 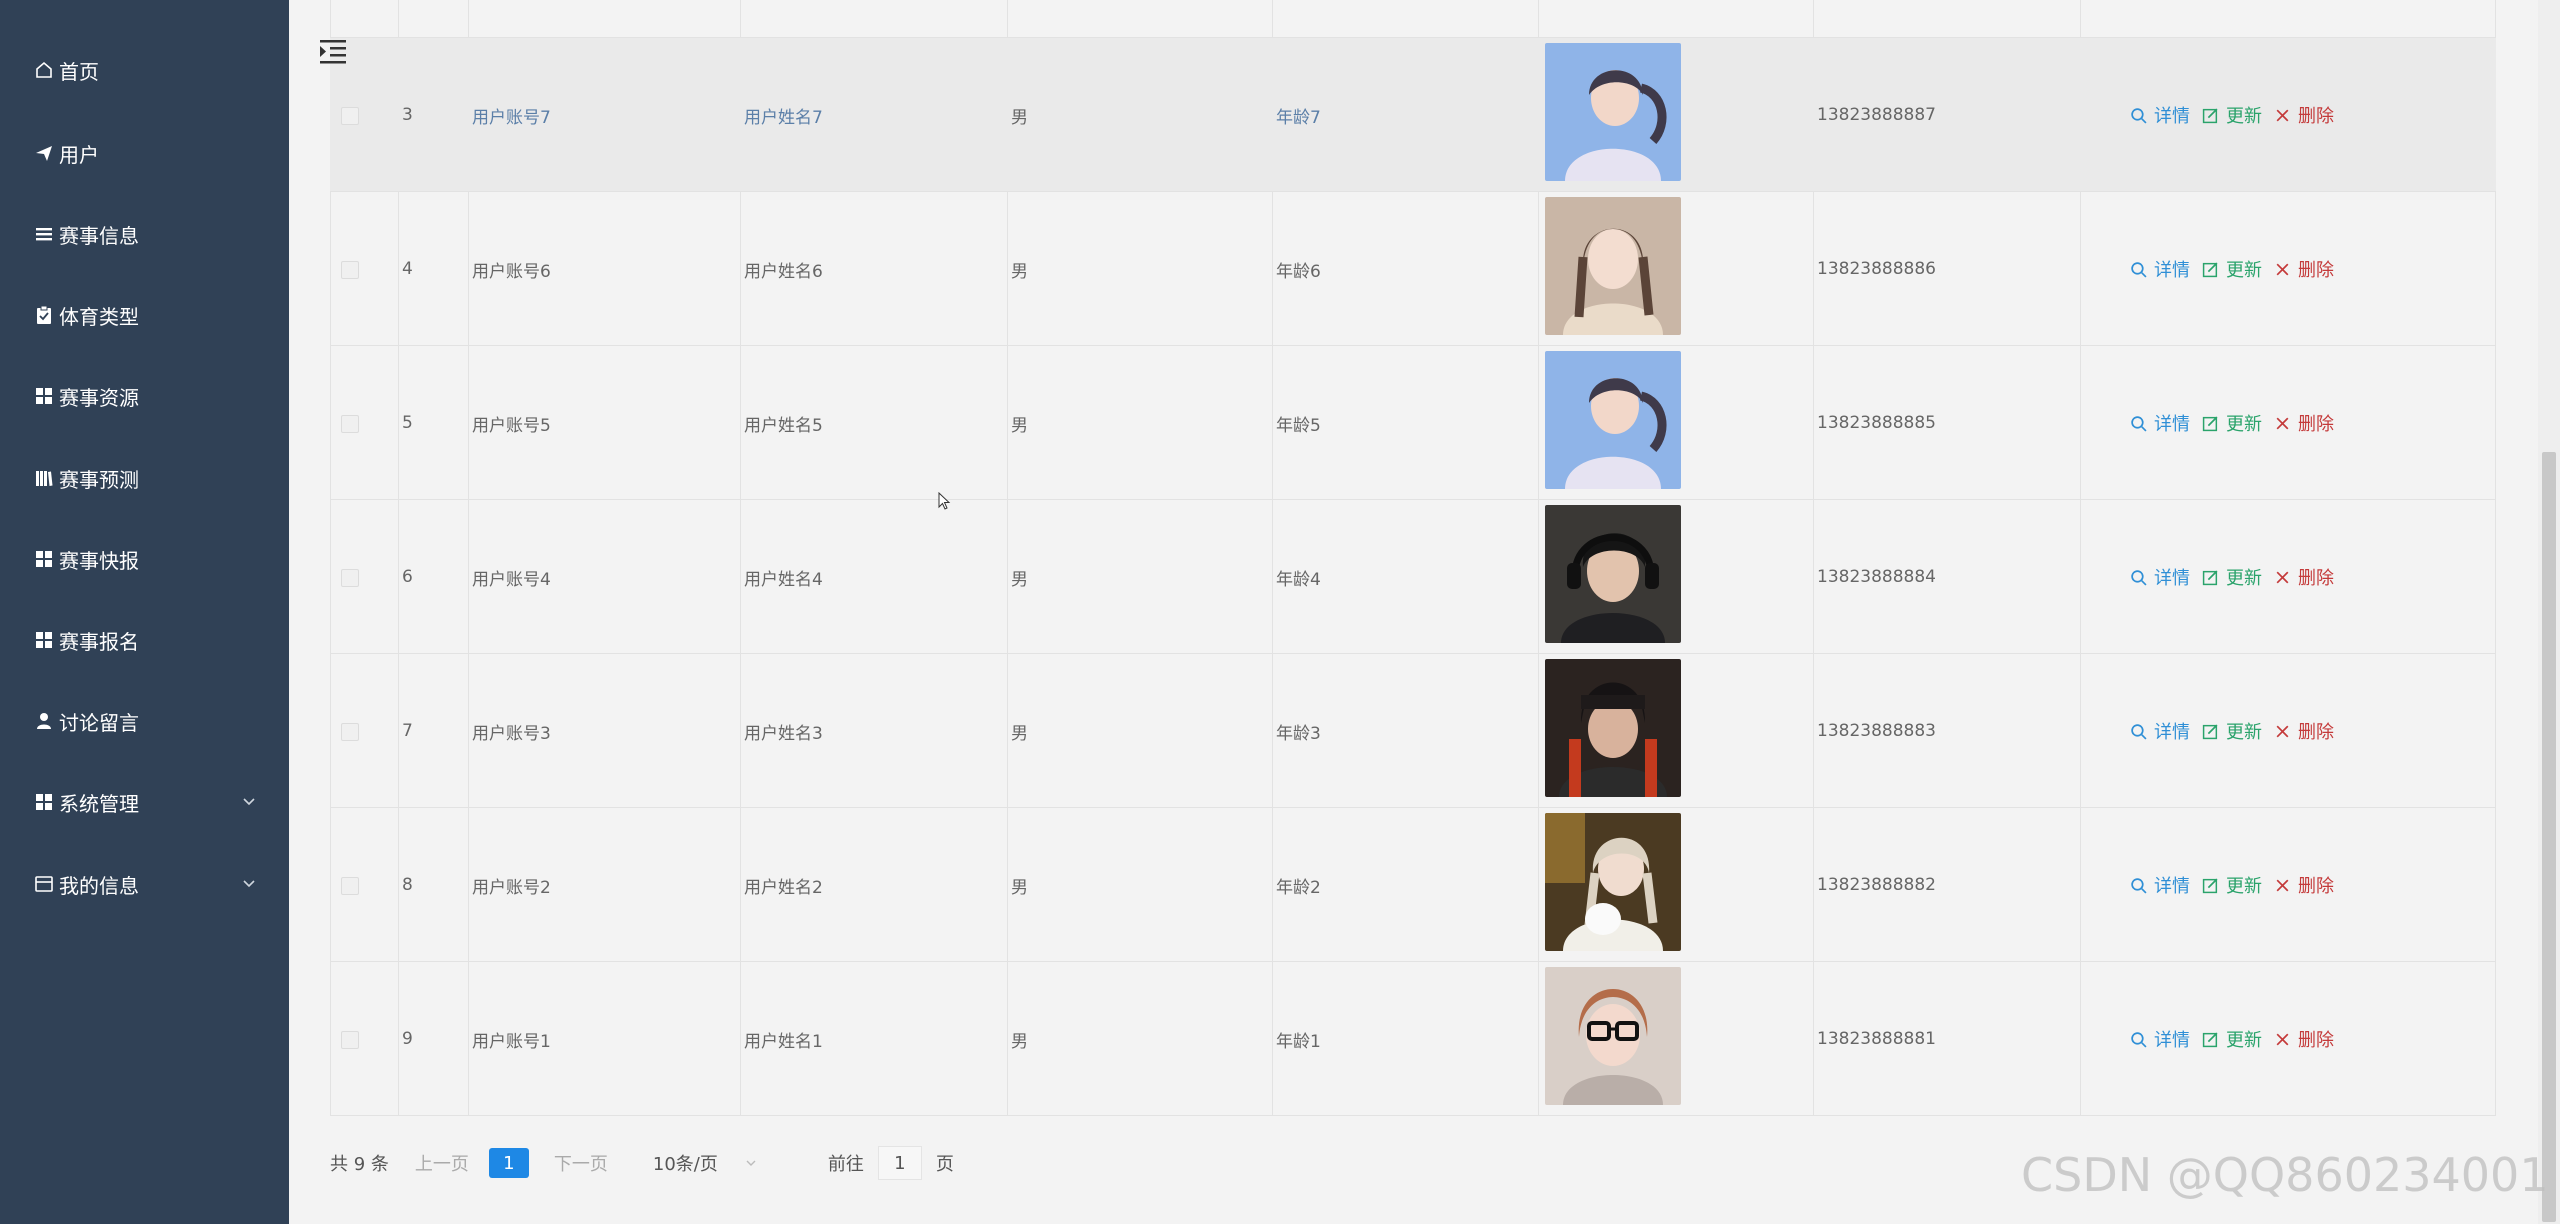 What do you see at coordinates (44, 153) in the screenshot?
I see `send-icon` at bounding box center [44, 153].